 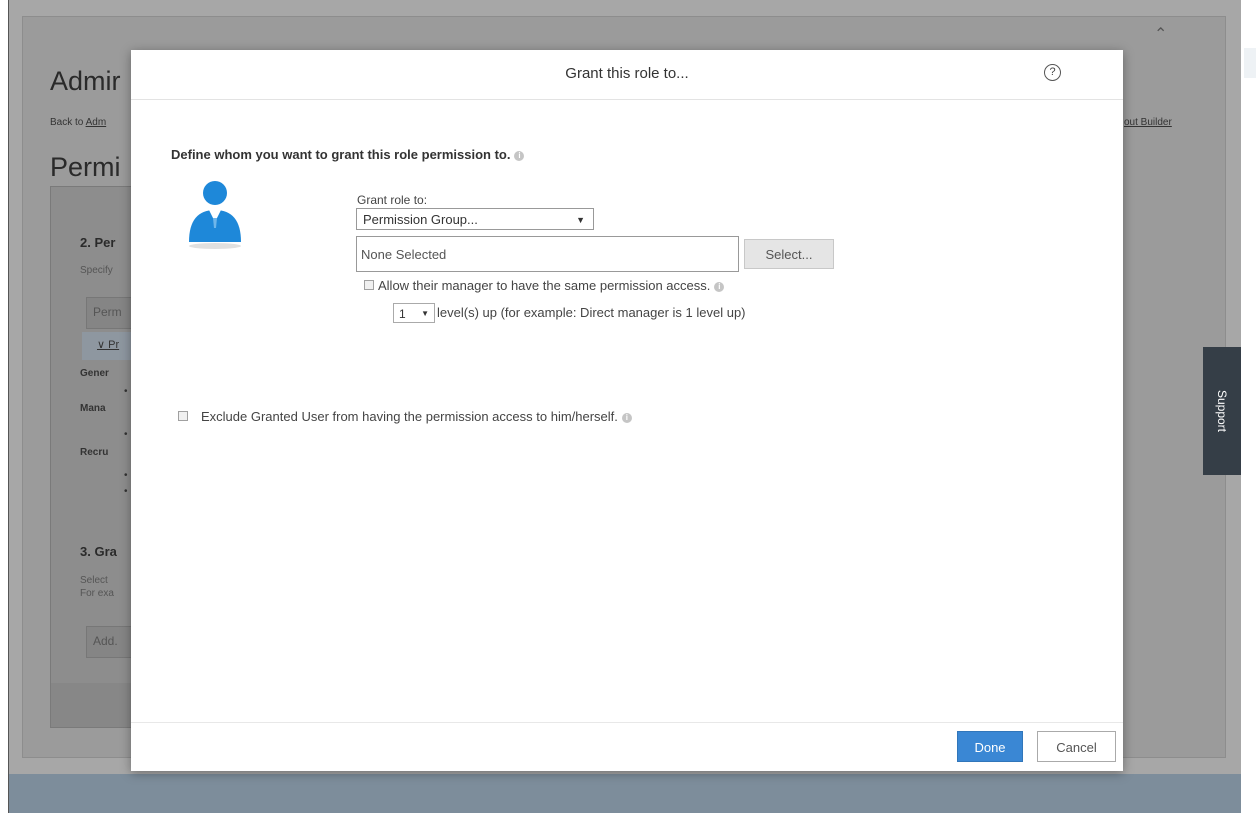 What do you see at coordinates (85, 81) in the screenshot?
I see `admin-page-title: Admir` at bounding box center [85, 81].